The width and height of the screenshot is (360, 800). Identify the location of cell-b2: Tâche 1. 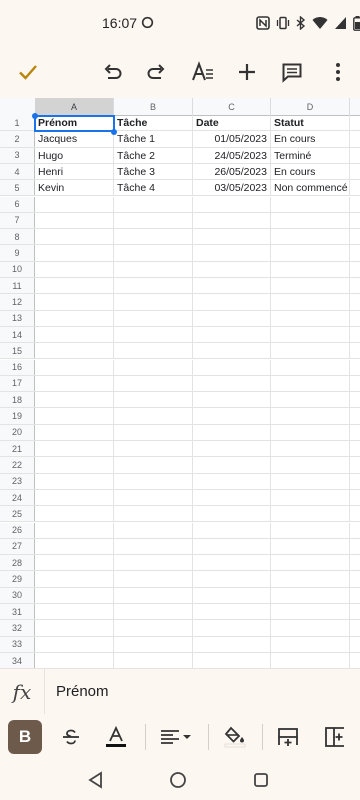
(153, 139).